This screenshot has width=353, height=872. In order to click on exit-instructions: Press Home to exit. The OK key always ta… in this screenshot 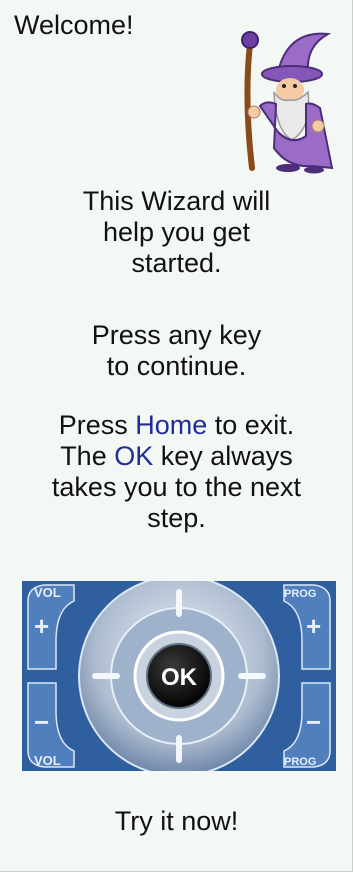, I will do `click(176, 472)`.